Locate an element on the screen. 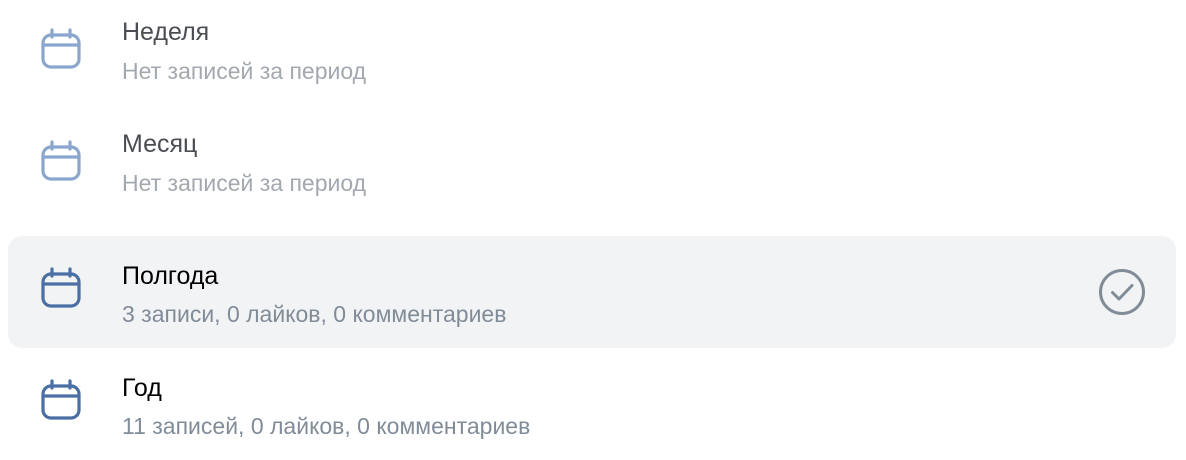 This screenshot has height=460, width=1186. period-subtitle: 11 записей, 0 лайков, 0 комментариев is located at coordinates (326, 426).